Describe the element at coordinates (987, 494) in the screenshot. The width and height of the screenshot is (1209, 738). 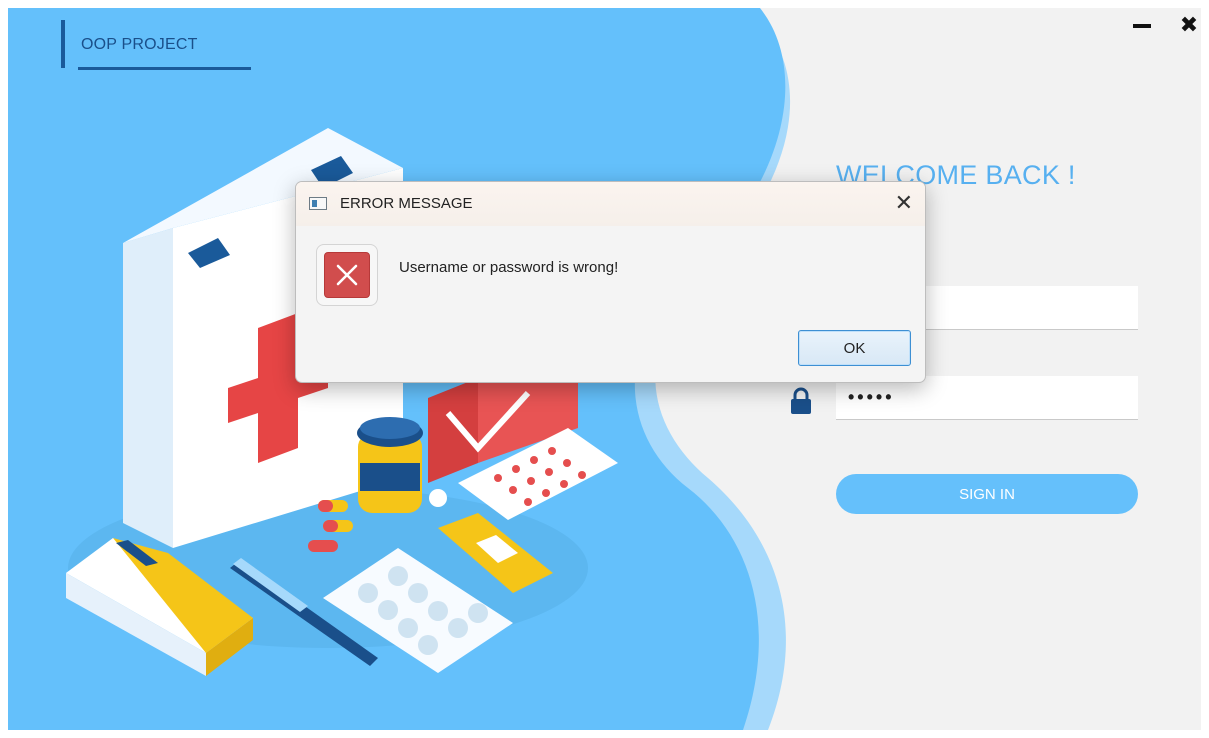
I see `sign-in-button: SIGN IN` at that location.